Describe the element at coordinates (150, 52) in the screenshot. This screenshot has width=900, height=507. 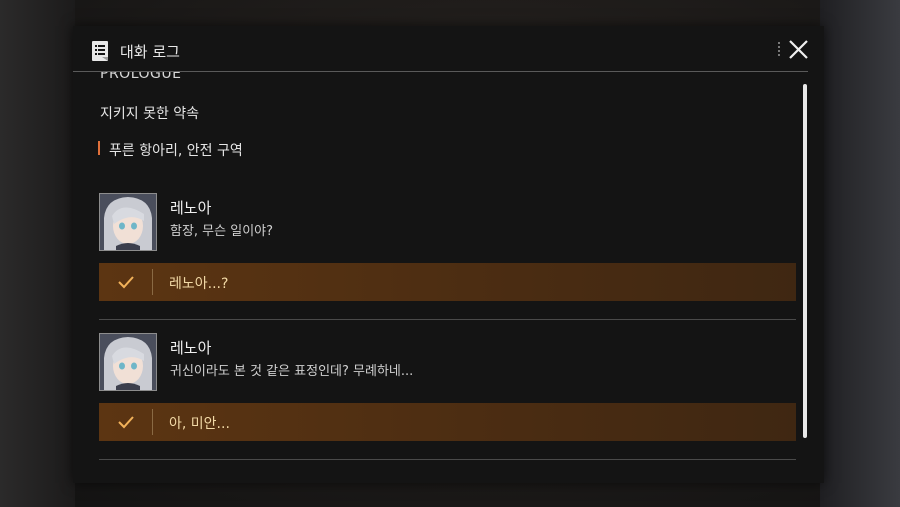
I see `panel-title: 대화 로그` at that location.